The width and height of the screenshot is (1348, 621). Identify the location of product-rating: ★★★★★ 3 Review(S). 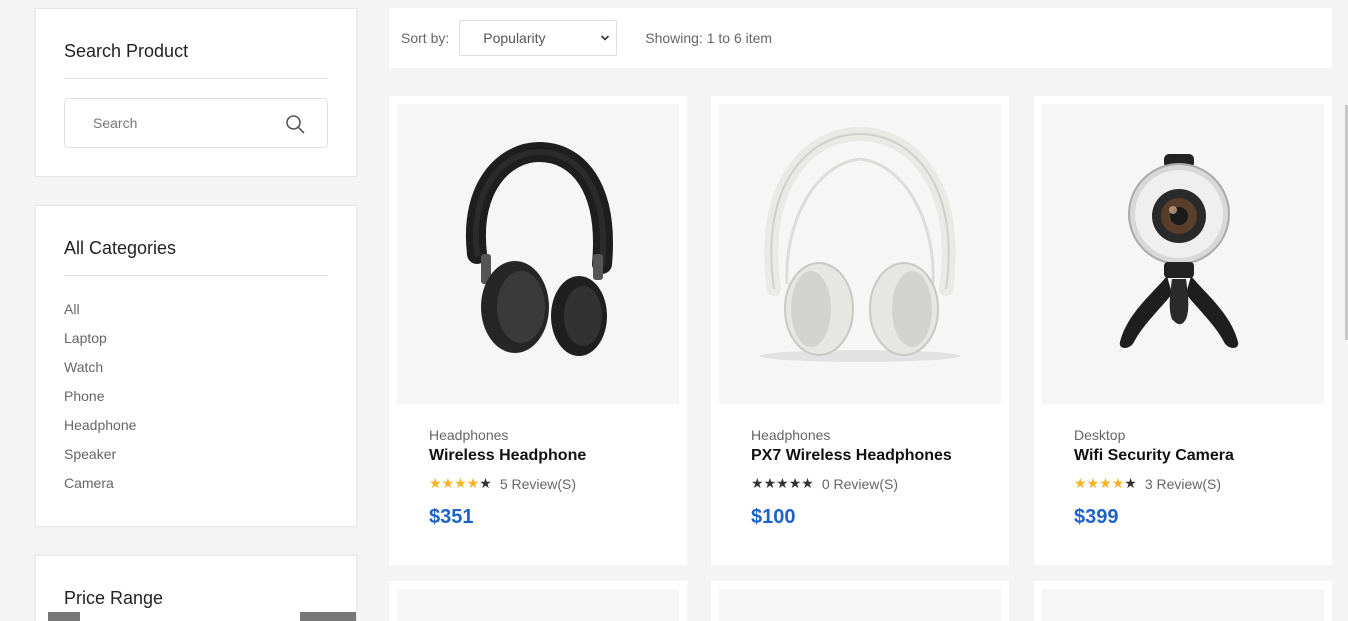
(1147, 483).